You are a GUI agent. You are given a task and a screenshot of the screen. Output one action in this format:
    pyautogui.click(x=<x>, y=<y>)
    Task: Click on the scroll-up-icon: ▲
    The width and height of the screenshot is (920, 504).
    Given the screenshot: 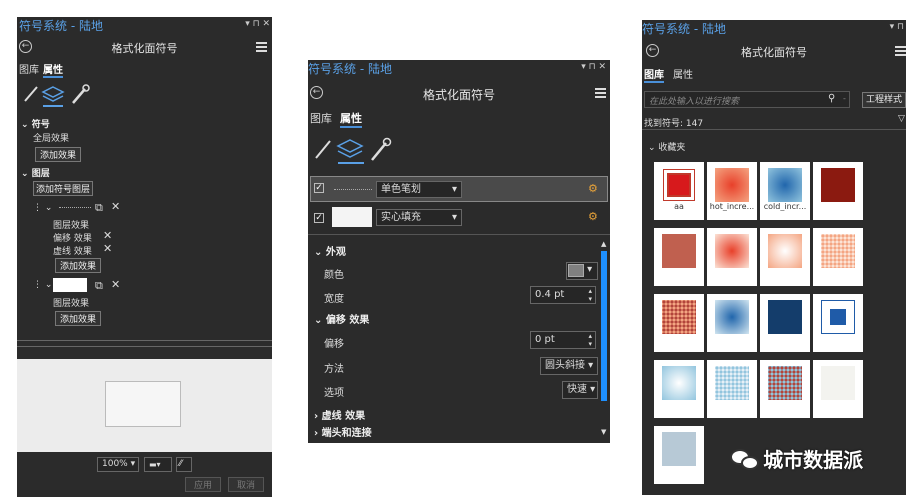 What is the action you would take?
    pyautogui.click(x=603, y=244)
    